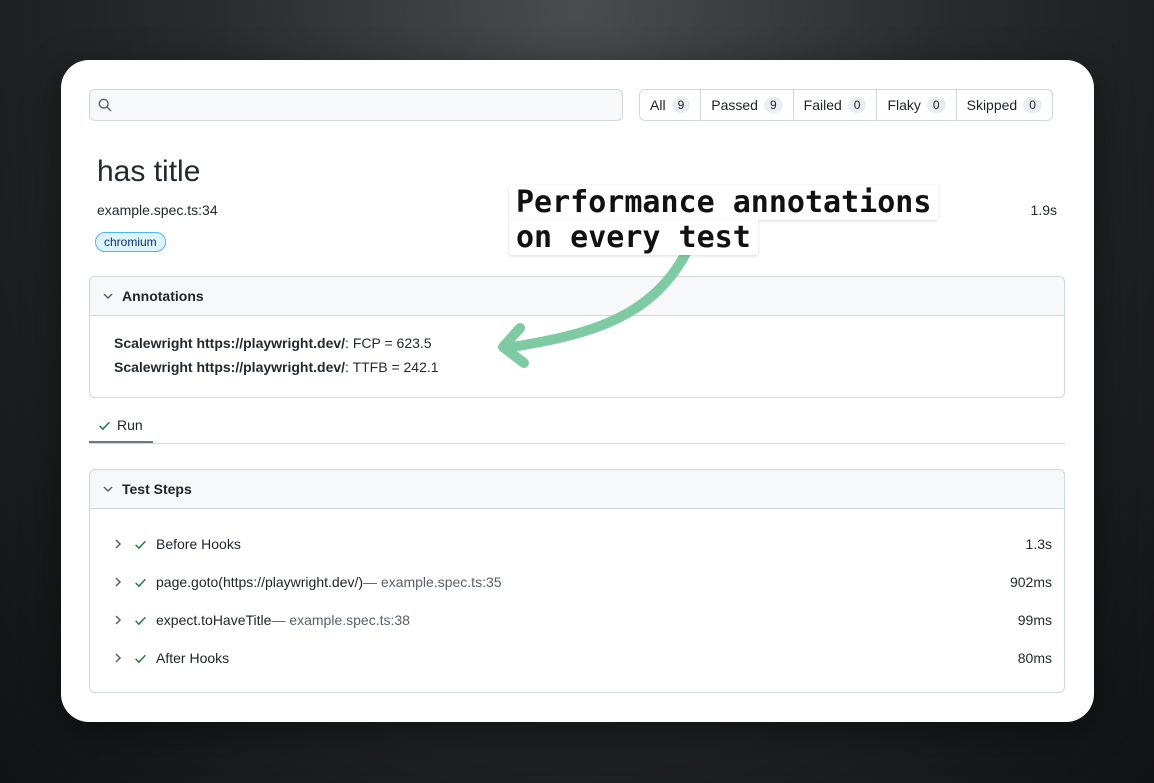 Image resolution: width=1154 pixels, height=783 pixels. What do you see at coordinates (724, 202) in the screenshot?
I see `callout-line-1: Performance annotations` at bounding box center [724, 202].